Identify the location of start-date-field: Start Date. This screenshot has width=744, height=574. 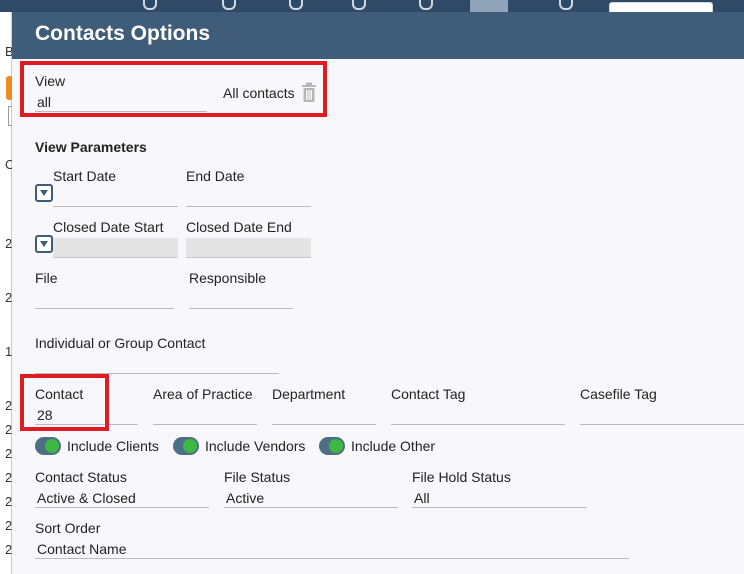
(115, 187).